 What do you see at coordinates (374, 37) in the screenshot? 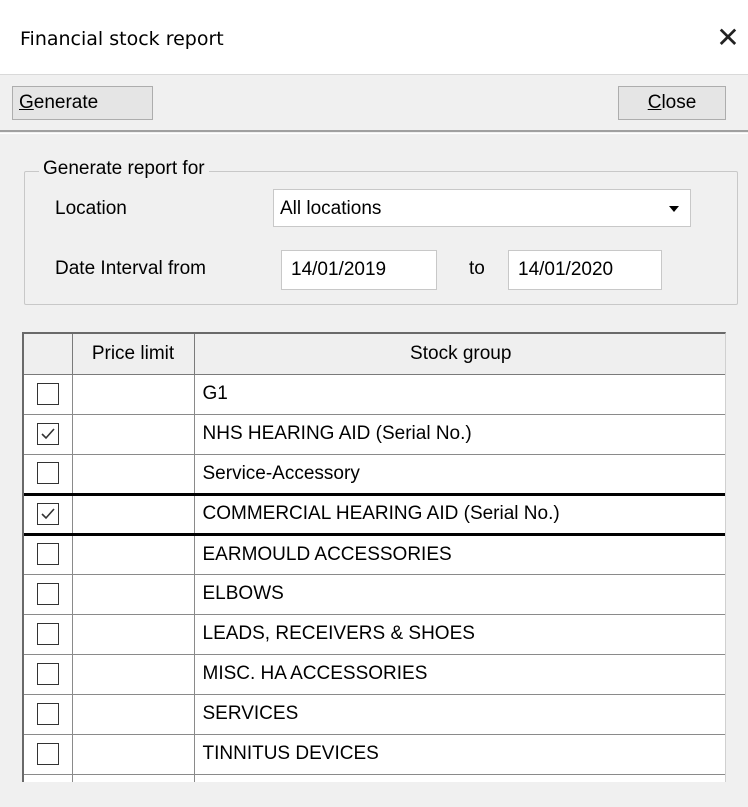
I see `title-bar: Financial stock report ✕` at bounding box center [374, 37].